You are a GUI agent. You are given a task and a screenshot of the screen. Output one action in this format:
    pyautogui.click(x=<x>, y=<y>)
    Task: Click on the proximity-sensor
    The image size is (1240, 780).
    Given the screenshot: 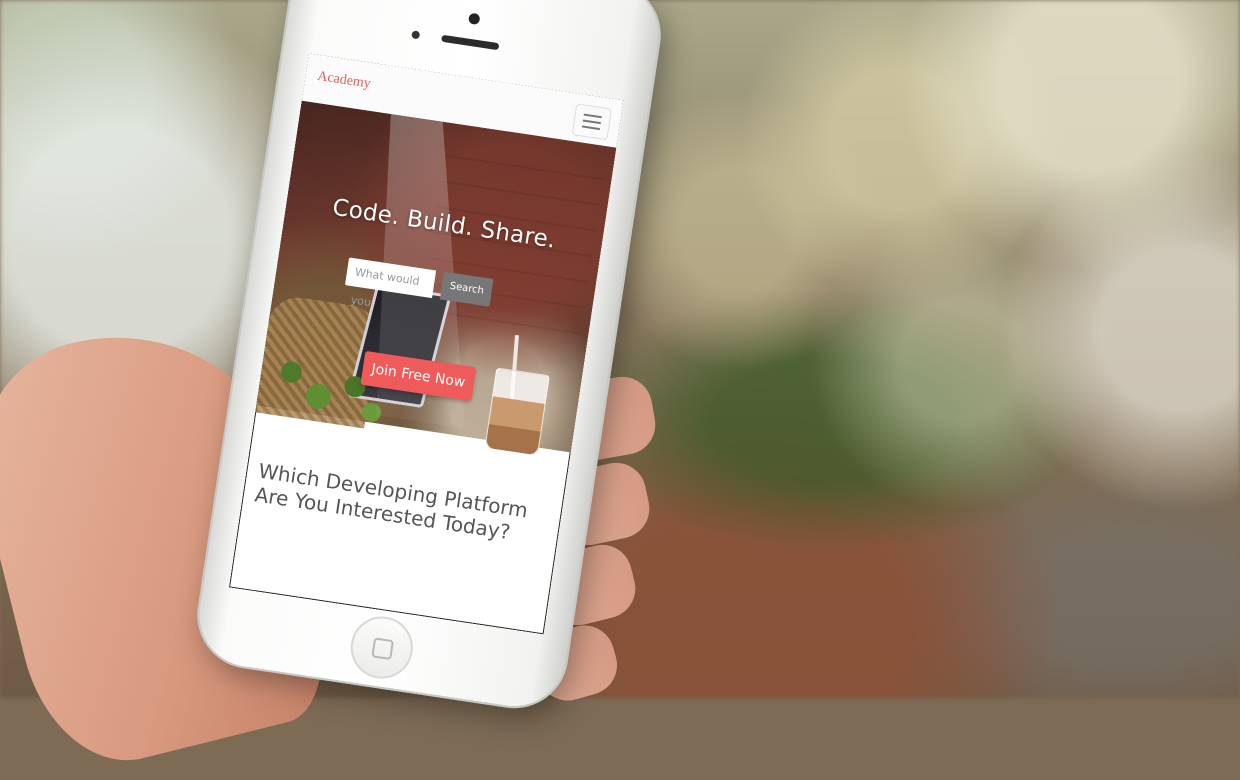 What is the action you would take?
    pyautogui.click(x=416, y=35)
    